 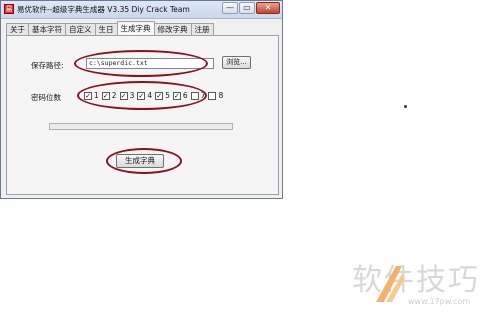 I want to click on tab-custom: 自定义, so click(x=80, y=29).